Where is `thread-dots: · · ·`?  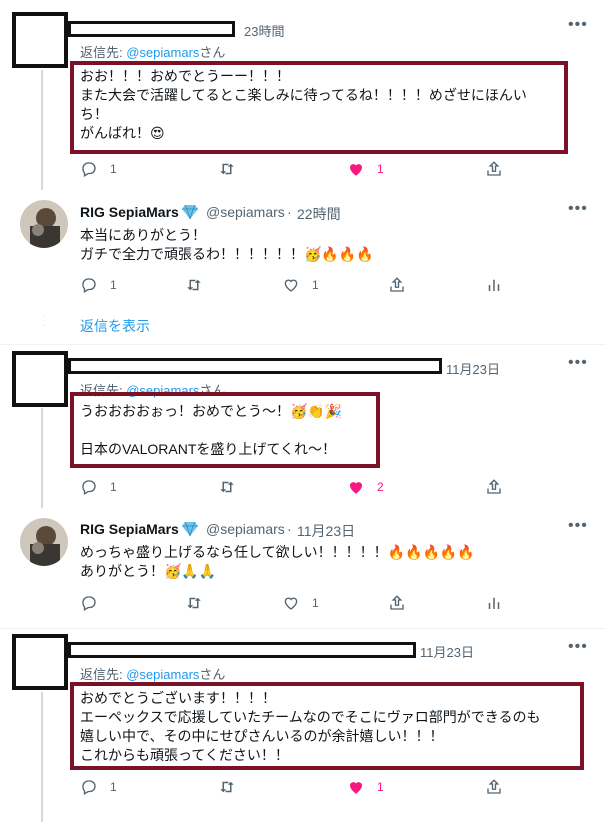 thread-dots: · · · is located at coordinates (44, 320).